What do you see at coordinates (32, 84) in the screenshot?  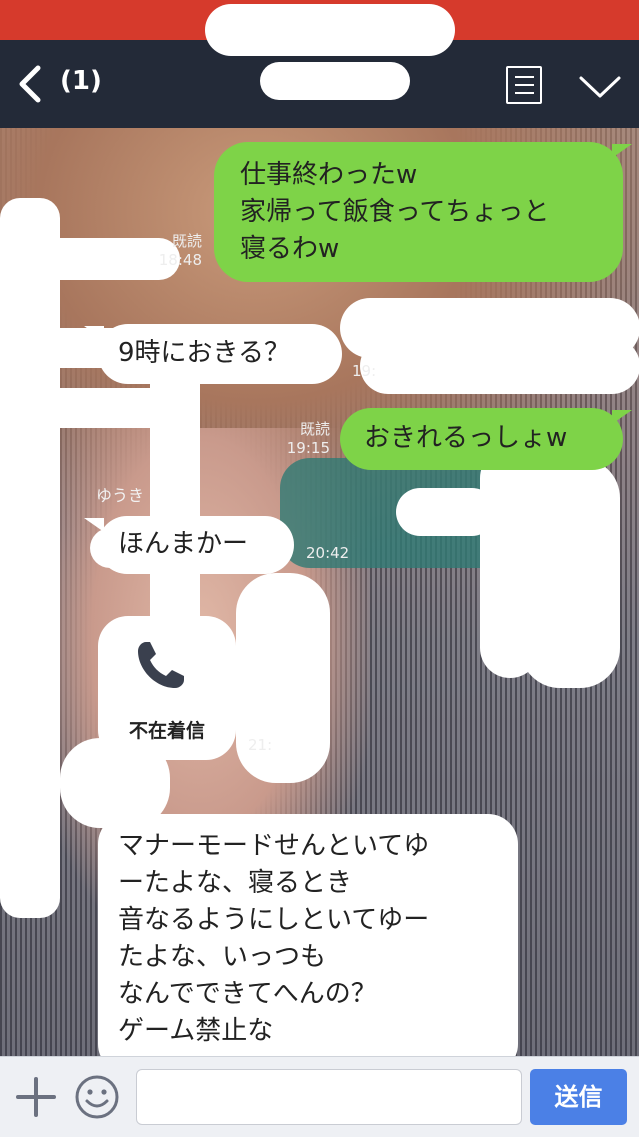 I see `back-icon` at bounding box center [32, 84].